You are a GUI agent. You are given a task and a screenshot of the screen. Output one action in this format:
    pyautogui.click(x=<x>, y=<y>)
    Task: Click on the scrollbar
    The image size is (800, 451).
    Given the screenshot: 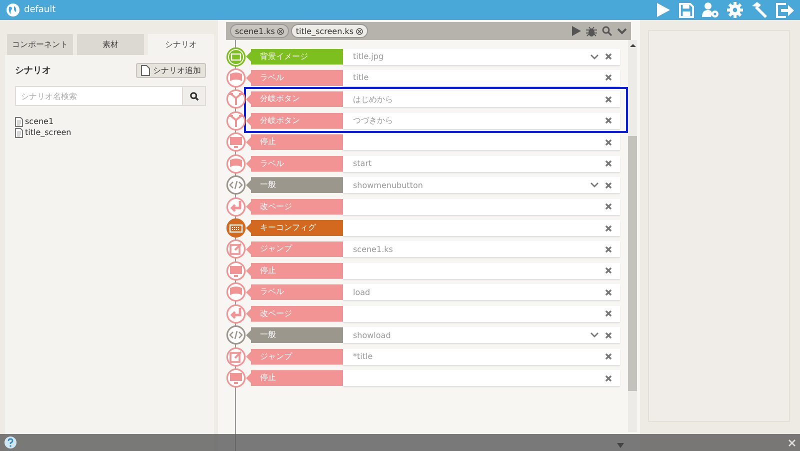 What is the action you would take?
    pyautogui.click(x=632, y=236)
    